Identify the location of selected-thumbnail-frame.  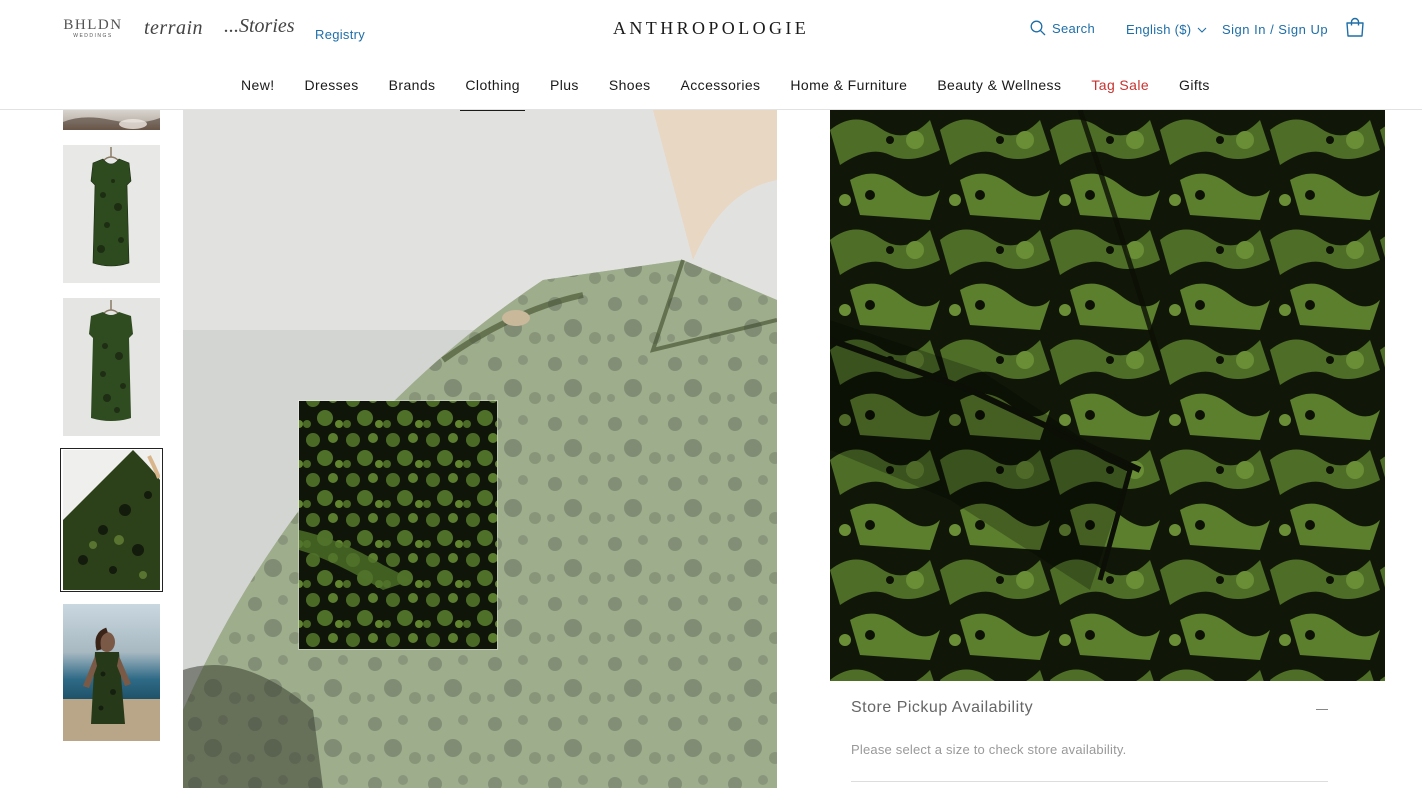
(111, 520).